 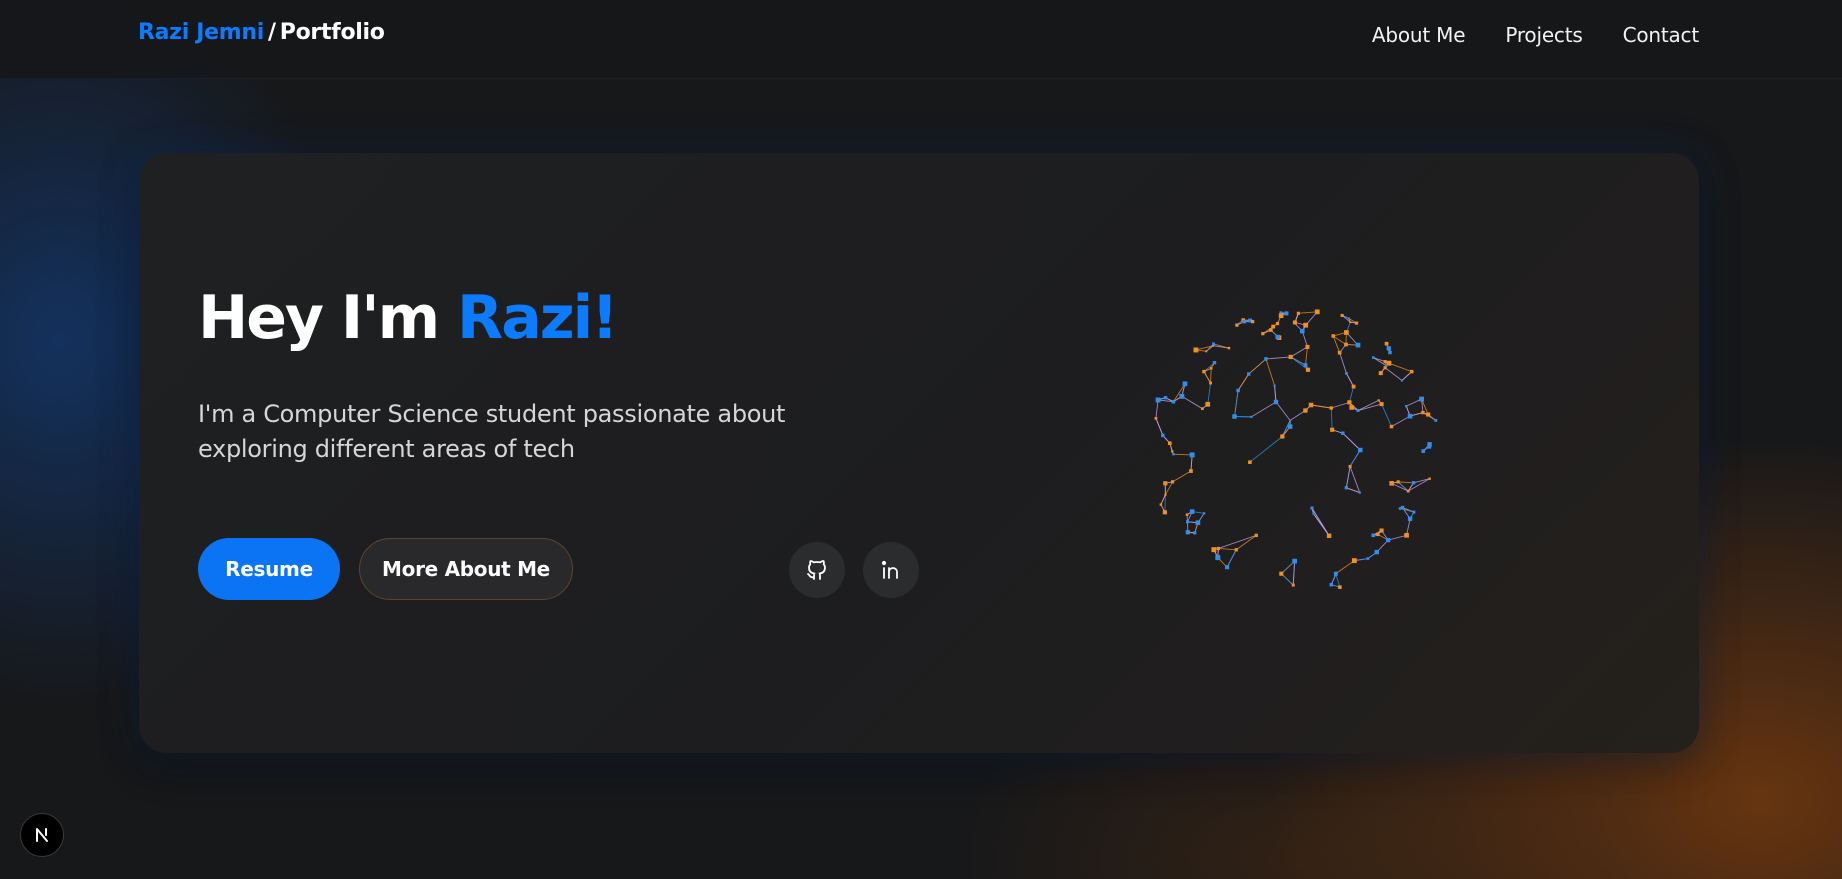 I want to click on resume-button: Resume, so click(x=269, y=569).